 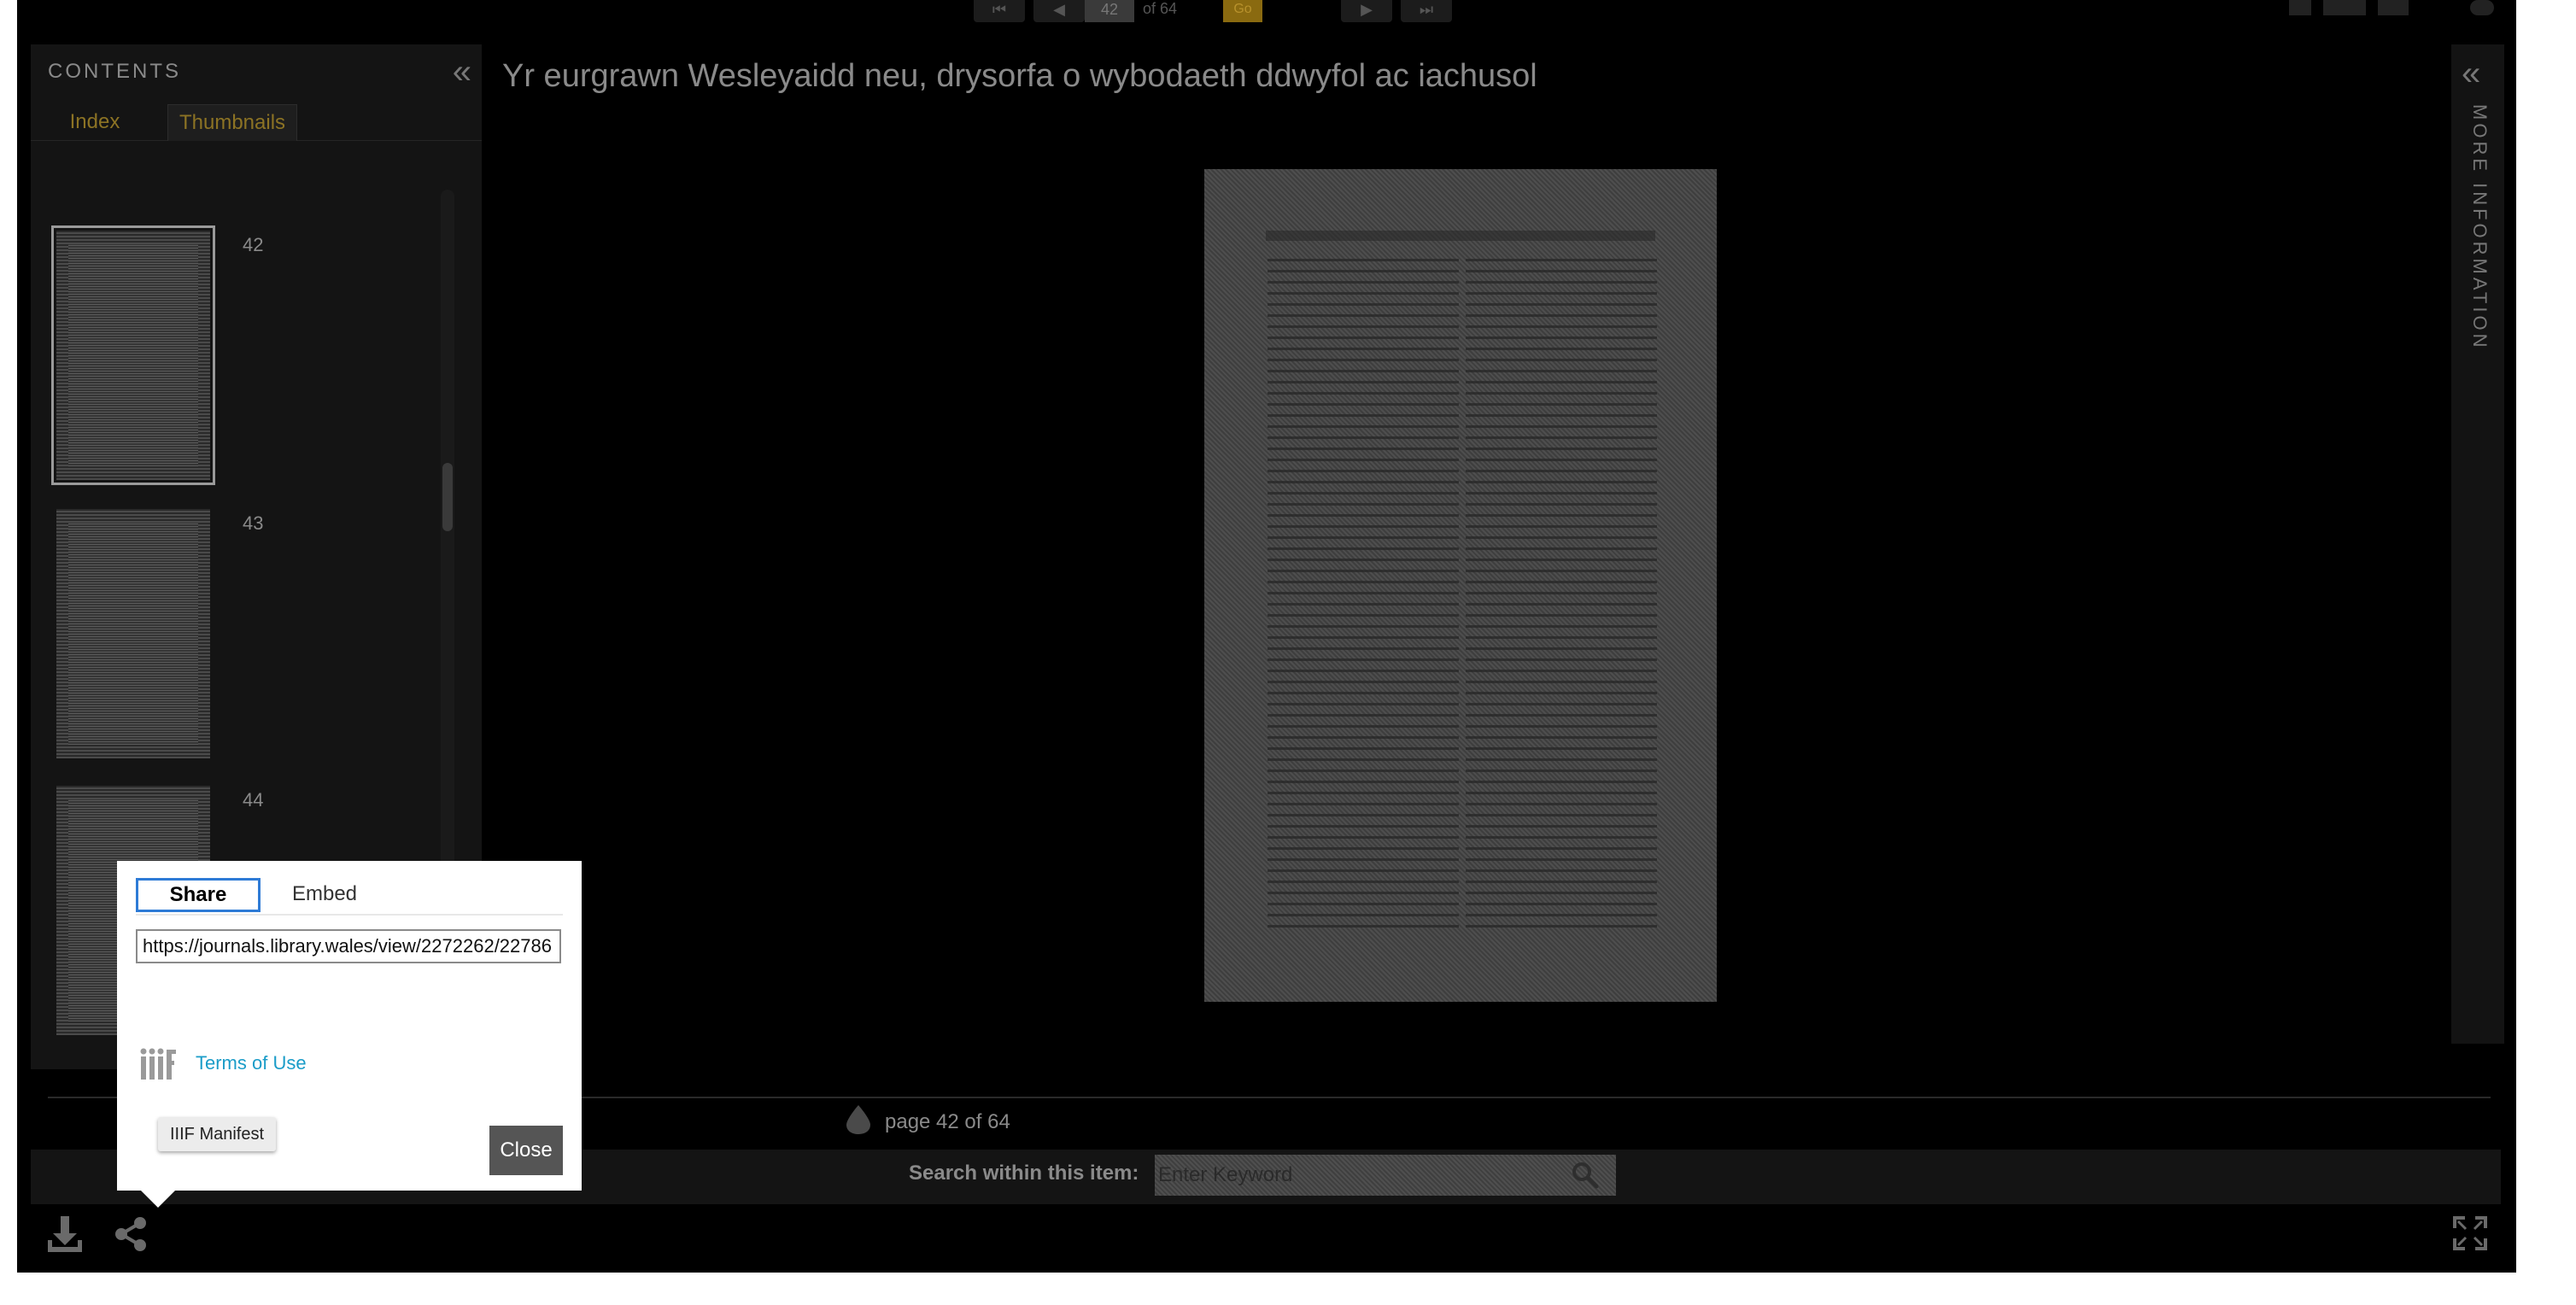 I want to click on previous-page-button: ◀, so click(x=1059, y=11).